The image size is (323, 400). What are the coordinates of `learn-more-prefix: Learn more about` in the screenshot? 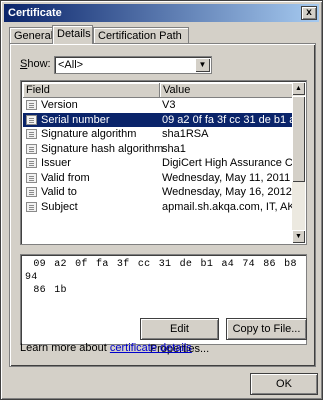 It's located at (65, 348).